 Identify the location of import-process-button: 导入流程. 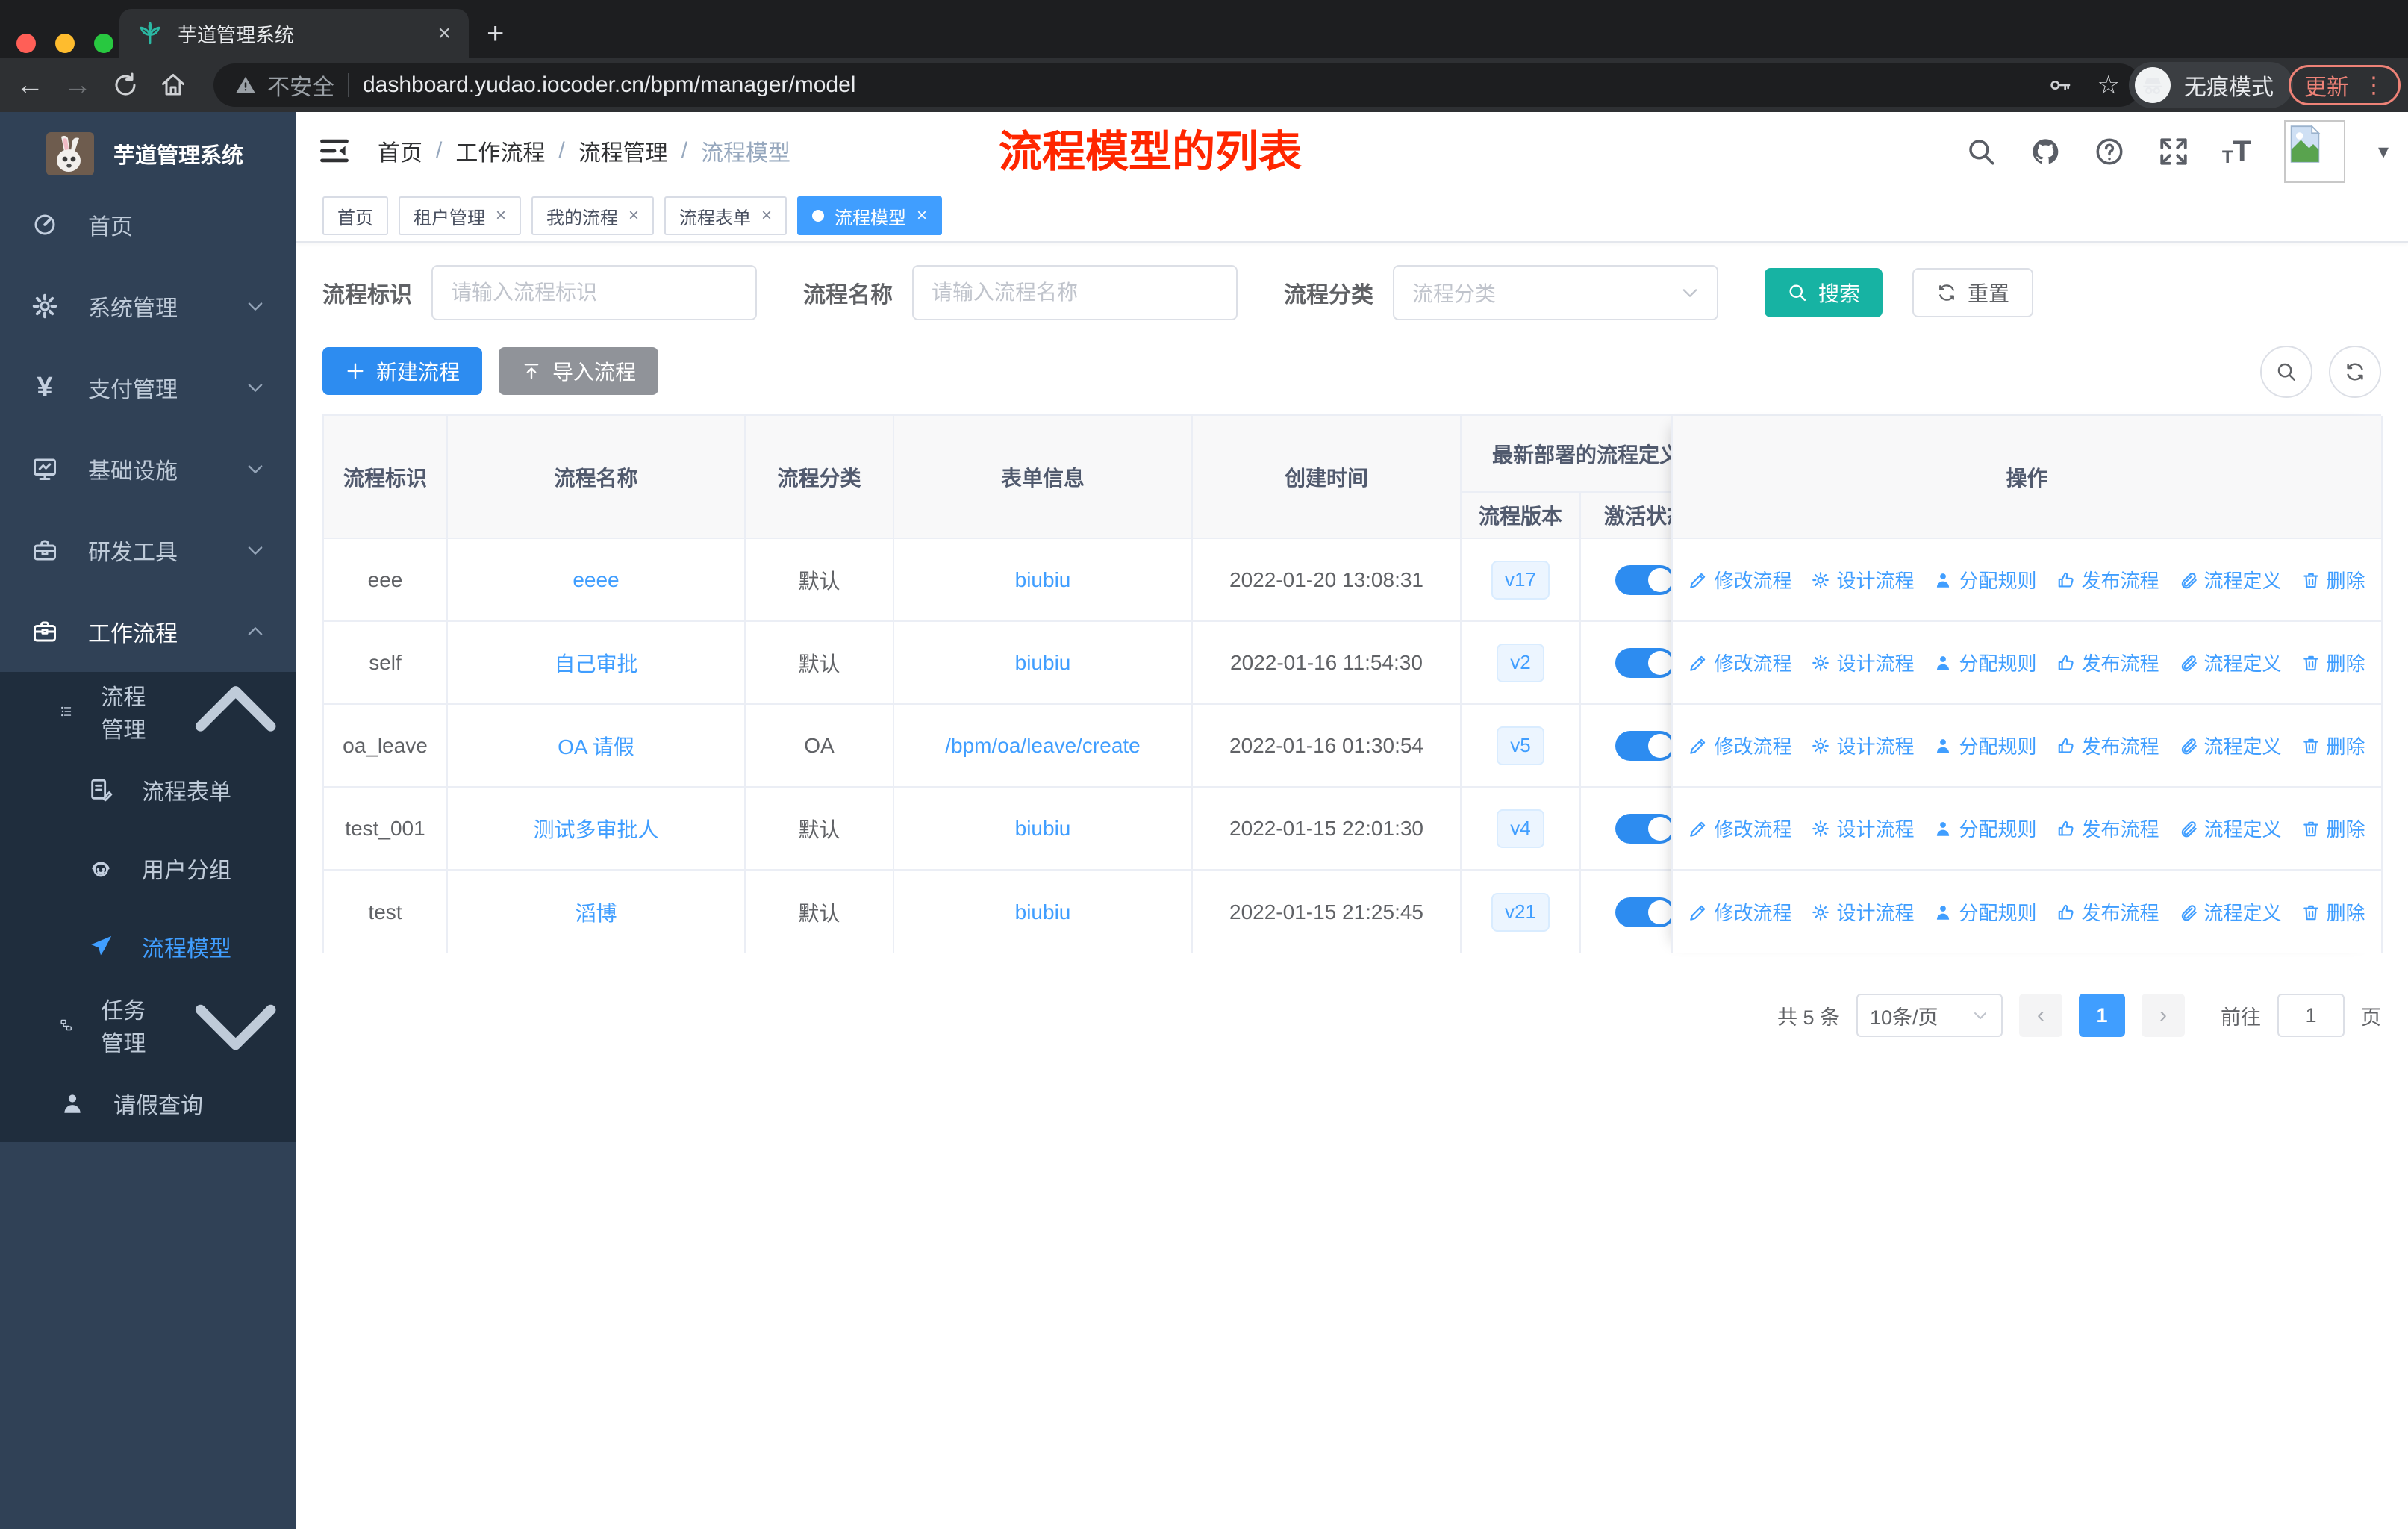
(579, 371).